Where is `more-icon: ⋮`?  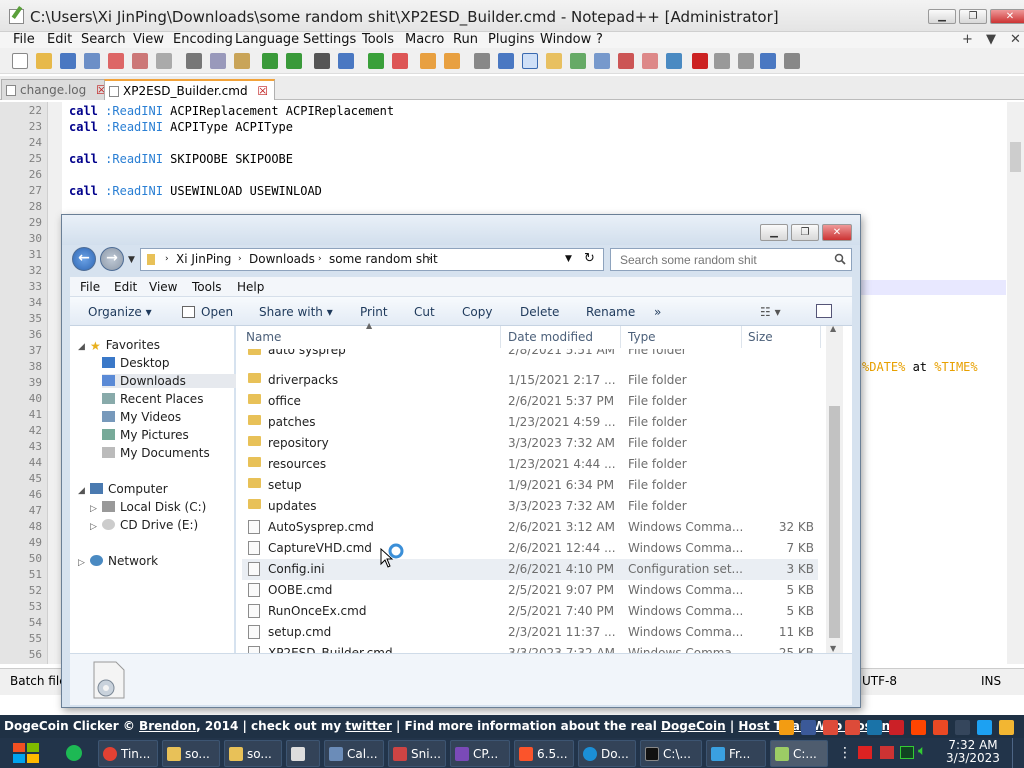 more-icon: ⋮ is located at coordinates (845, 753).